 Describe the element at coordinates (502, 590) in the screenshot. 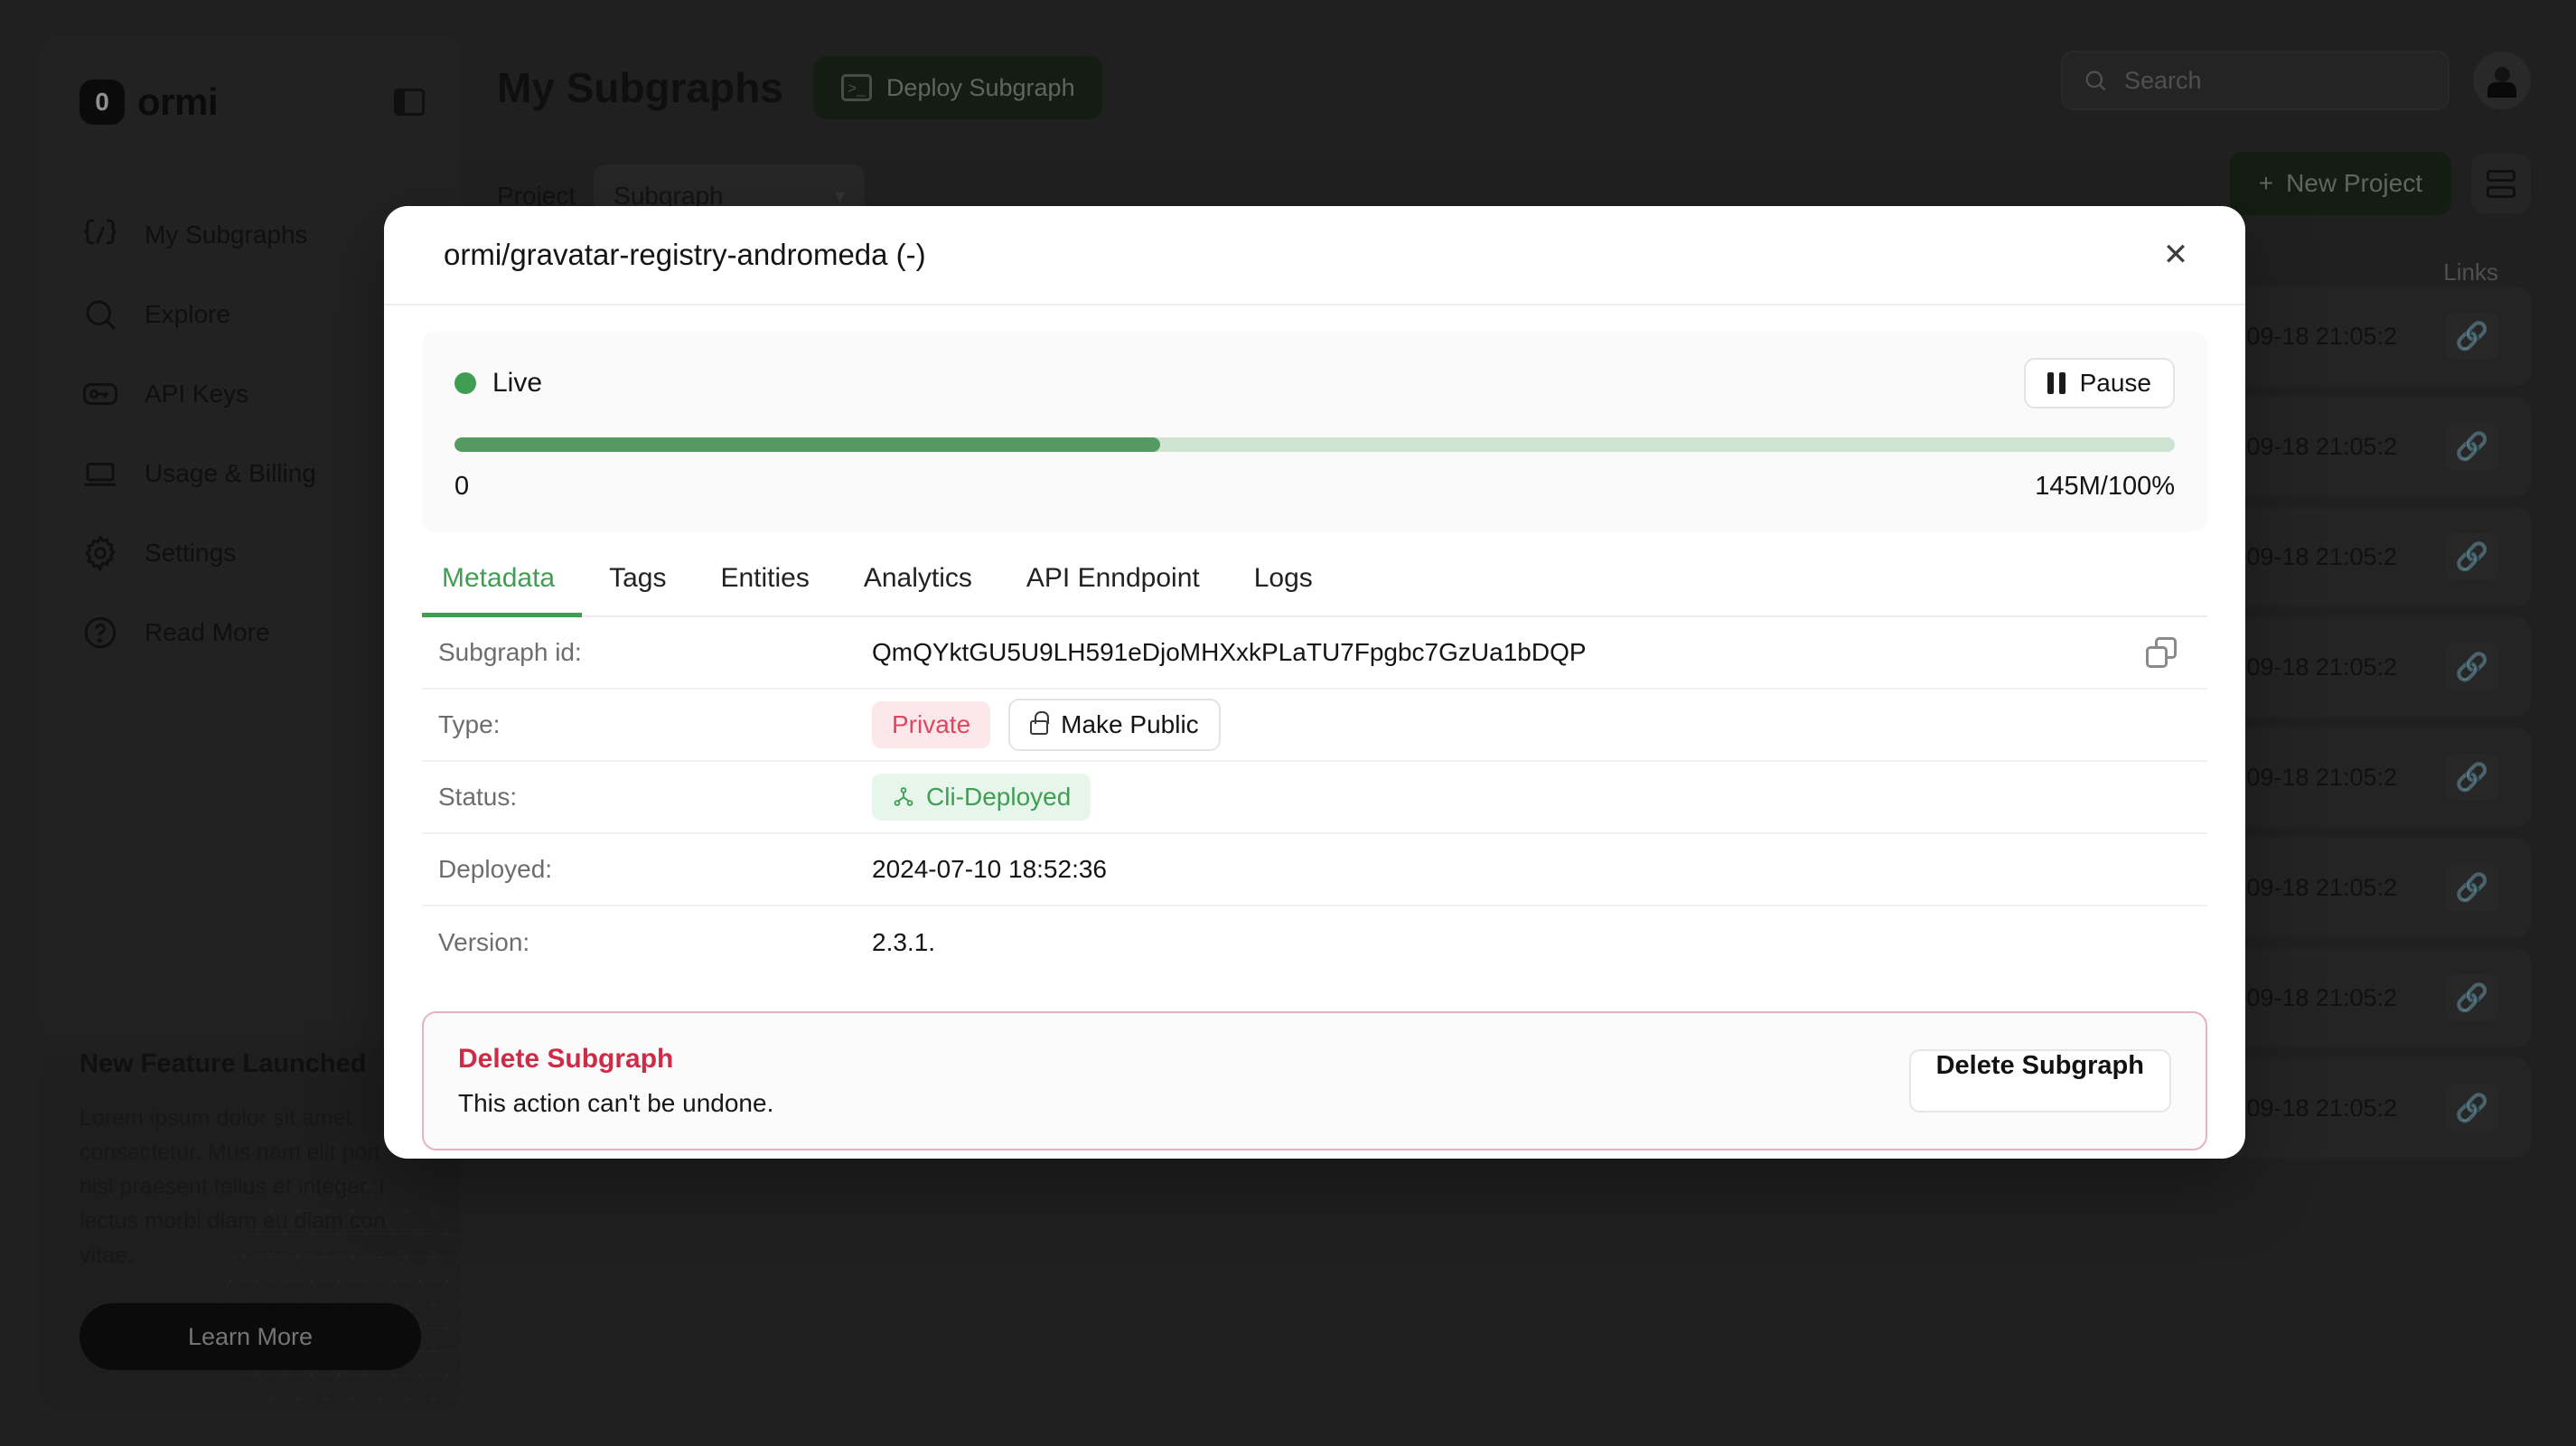

I see `tab-metadata: Metadata` at that location.